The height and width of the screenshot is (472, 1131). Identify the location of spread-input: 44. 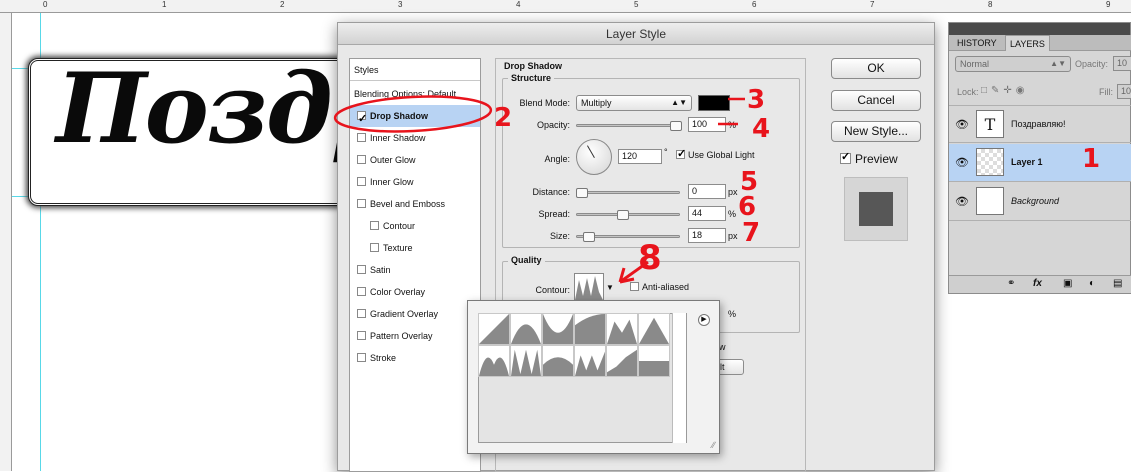
(707, 213).